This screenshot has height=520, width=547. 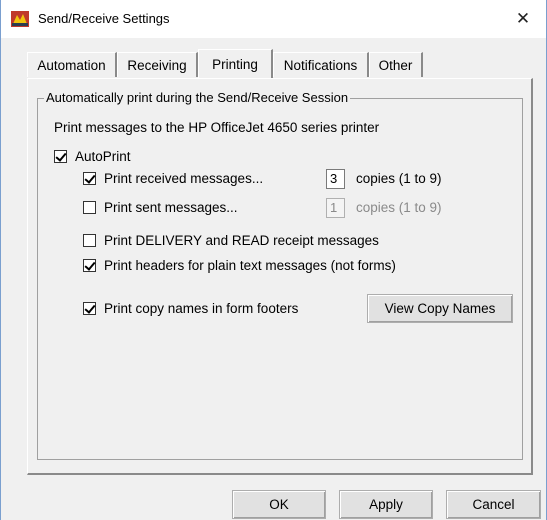 What do you see at coordinates (241, 240) in the screenshot?
I see `print-receipts-label: Print DELIVERY and READ receipt messages` at bounding box center [241, 240].